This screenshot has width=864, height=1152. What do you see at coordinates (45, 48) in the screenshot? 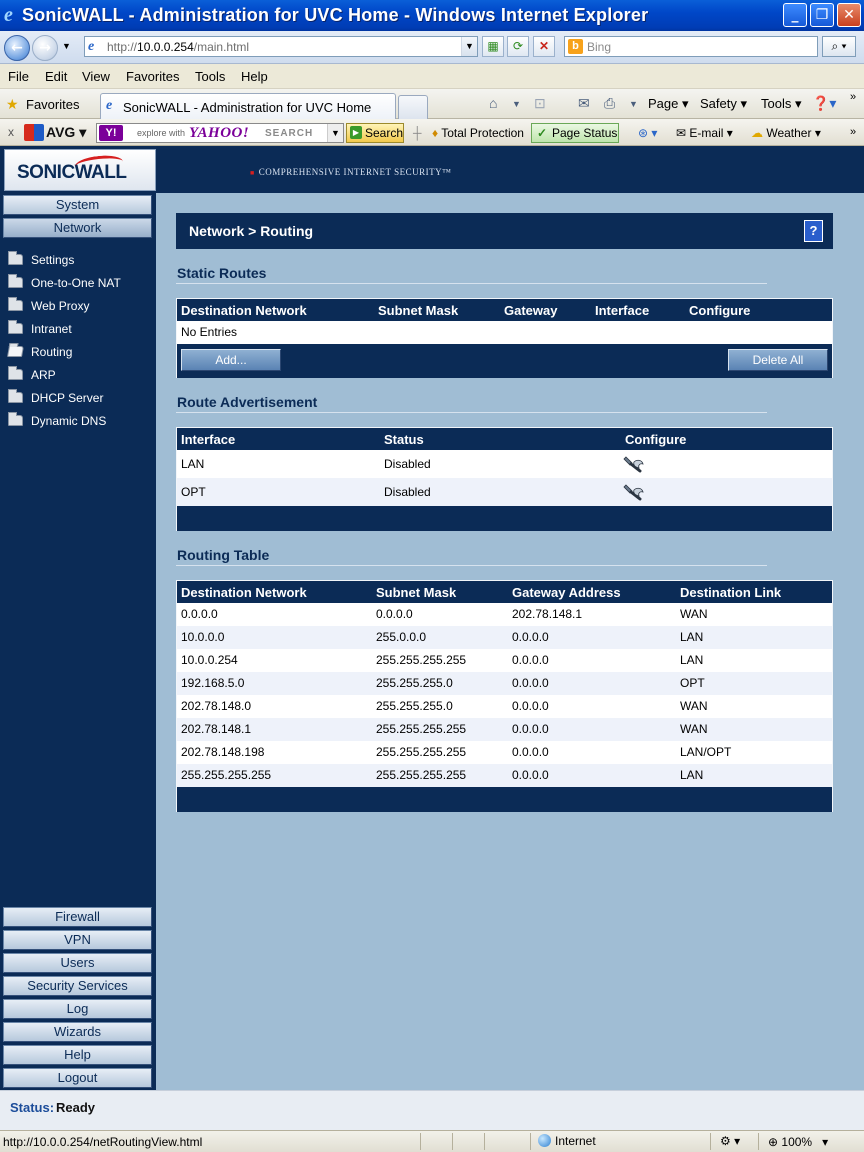
I see `forward-button: →` at bounding box center [45, 48].